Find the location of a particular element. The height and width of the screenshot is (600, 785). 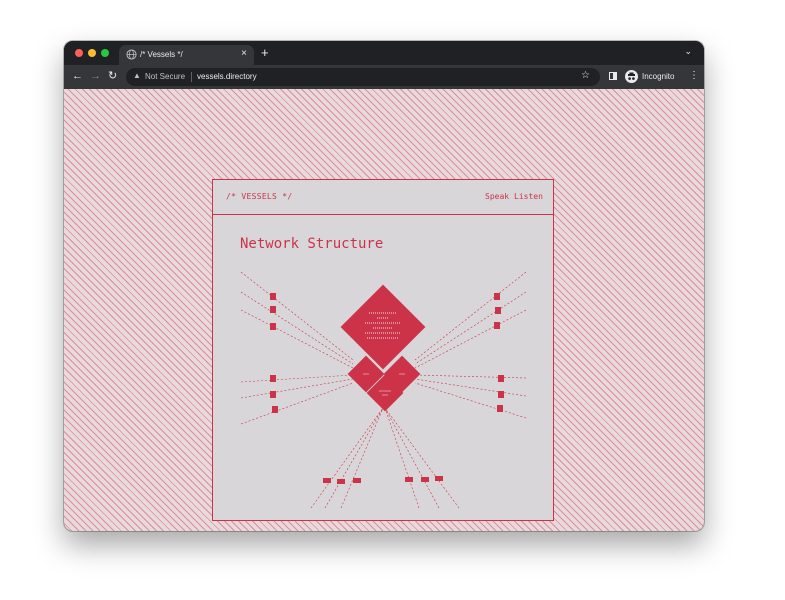

incognito-icon is located at coordinates (631, 76).